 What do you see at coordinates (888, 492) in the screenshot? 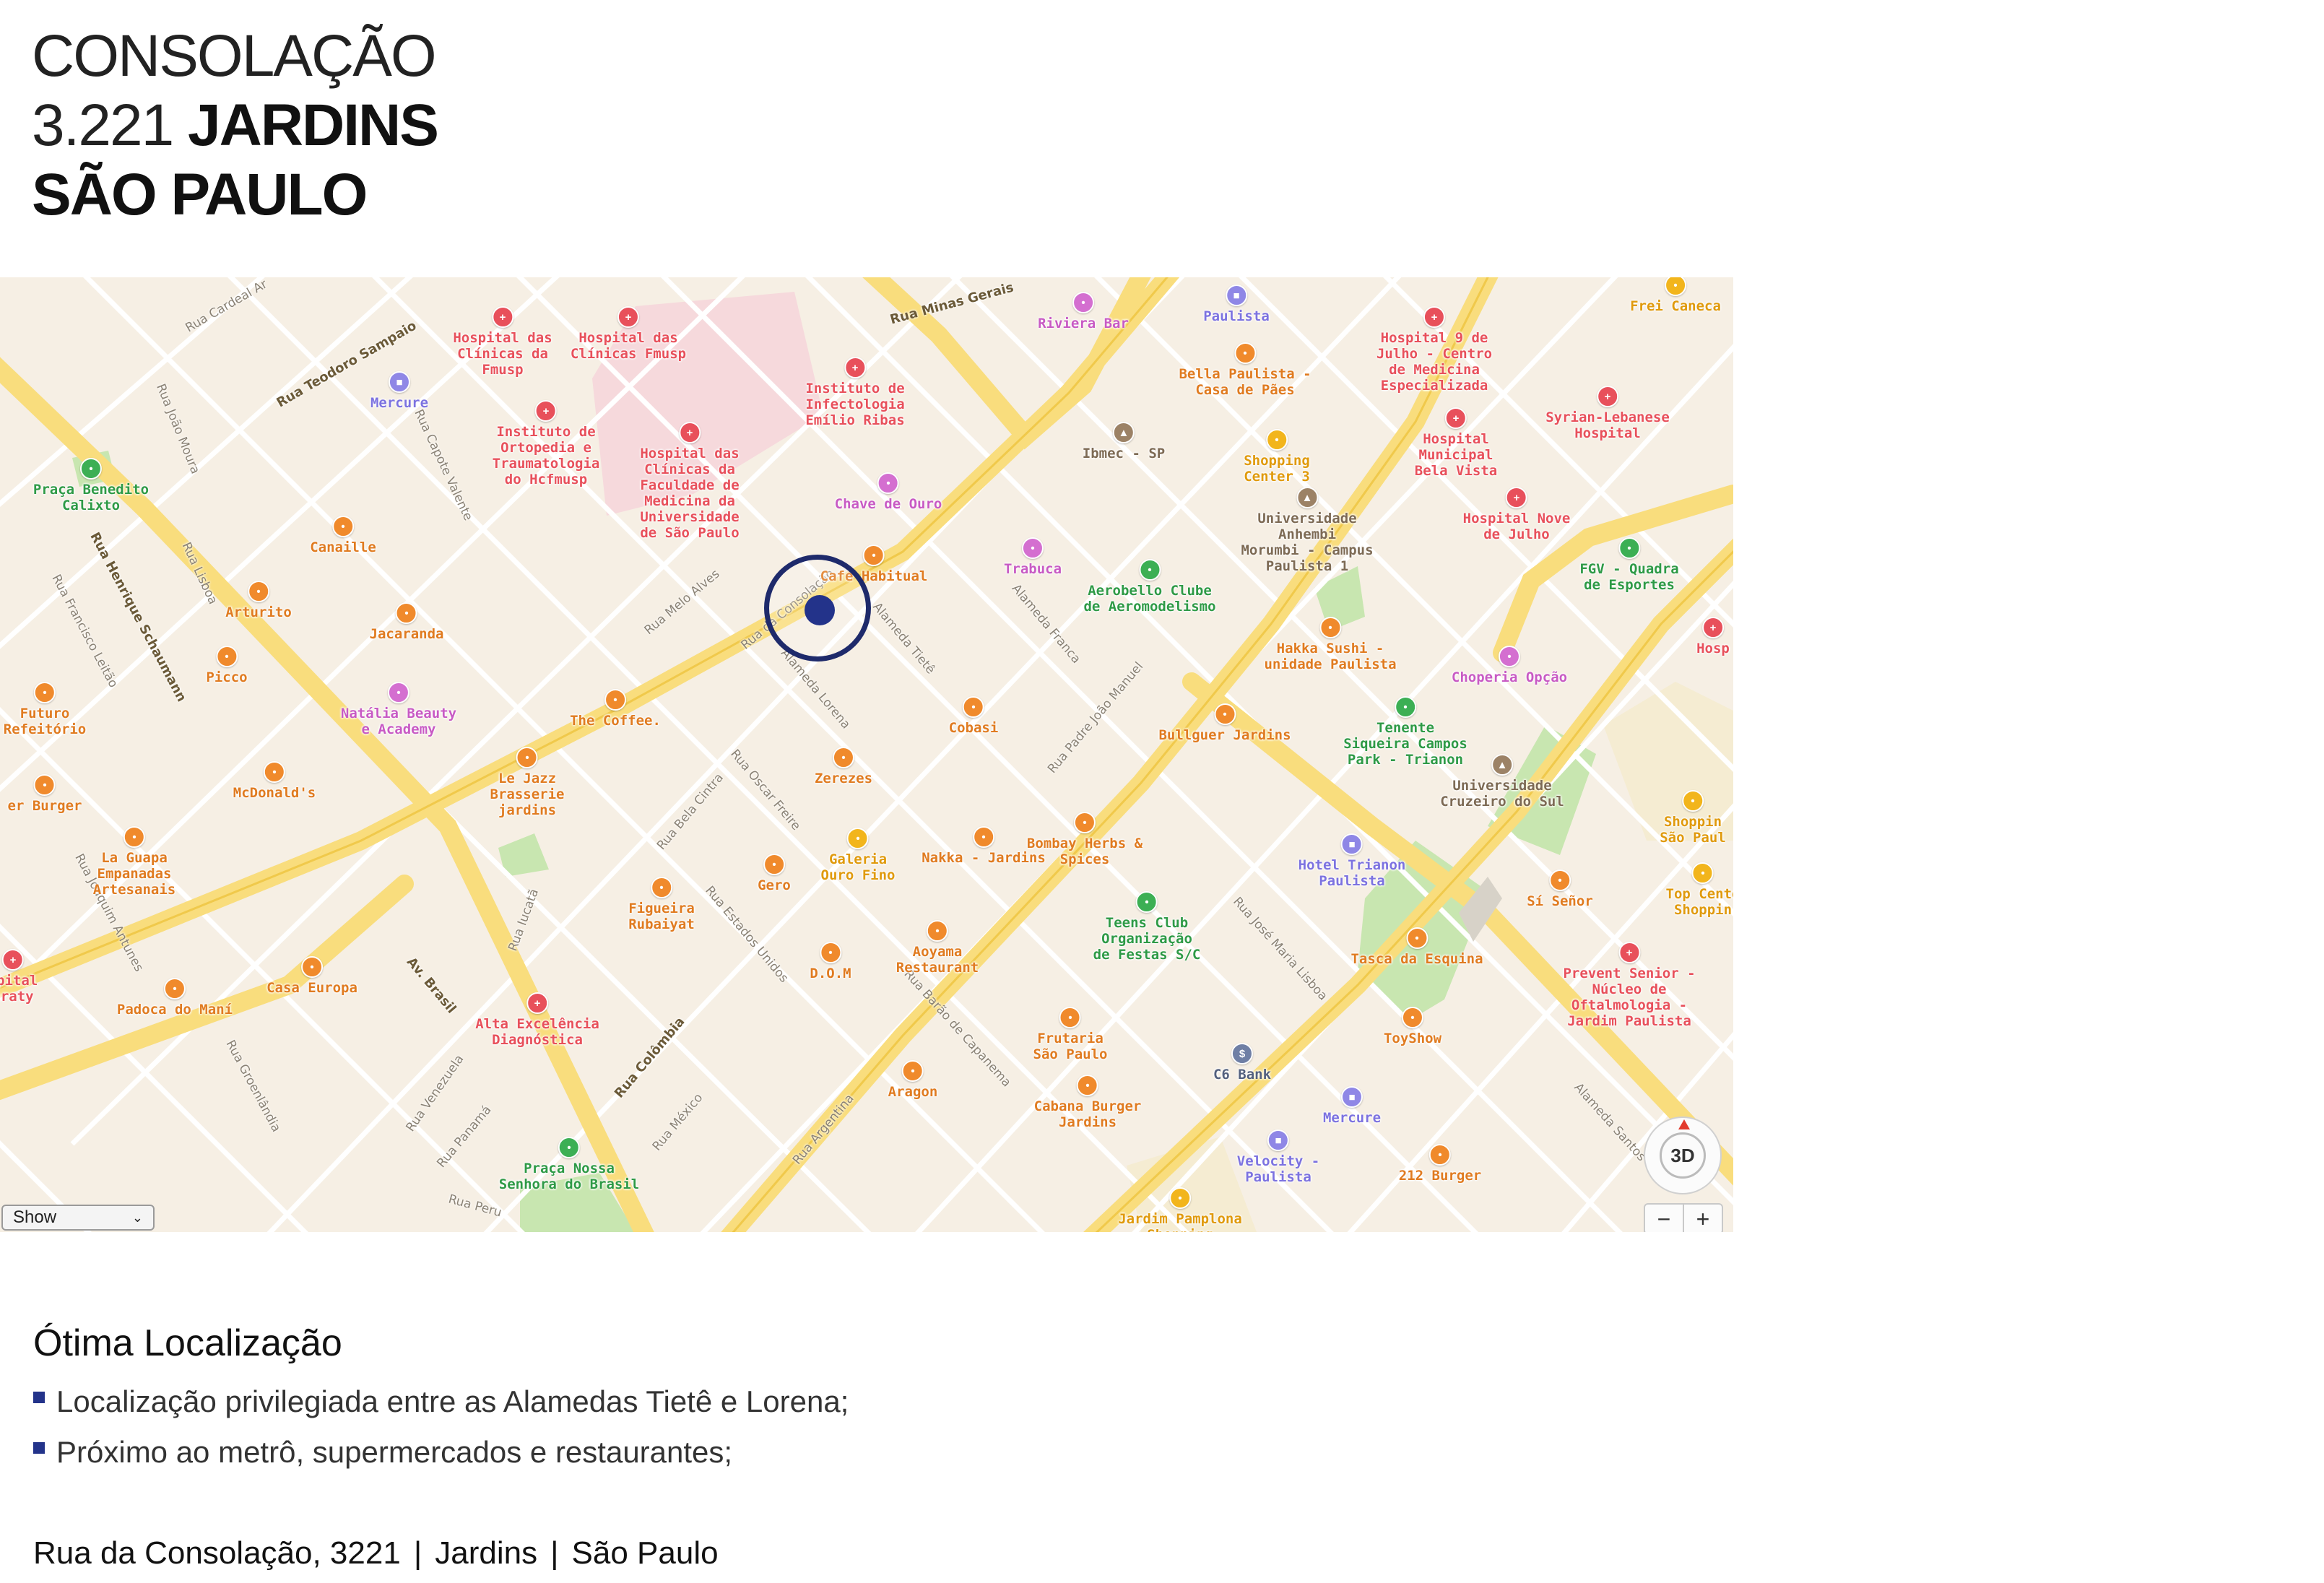
I see `poi-shop: • Chave de Ouro` at bounding box center [888, 492].